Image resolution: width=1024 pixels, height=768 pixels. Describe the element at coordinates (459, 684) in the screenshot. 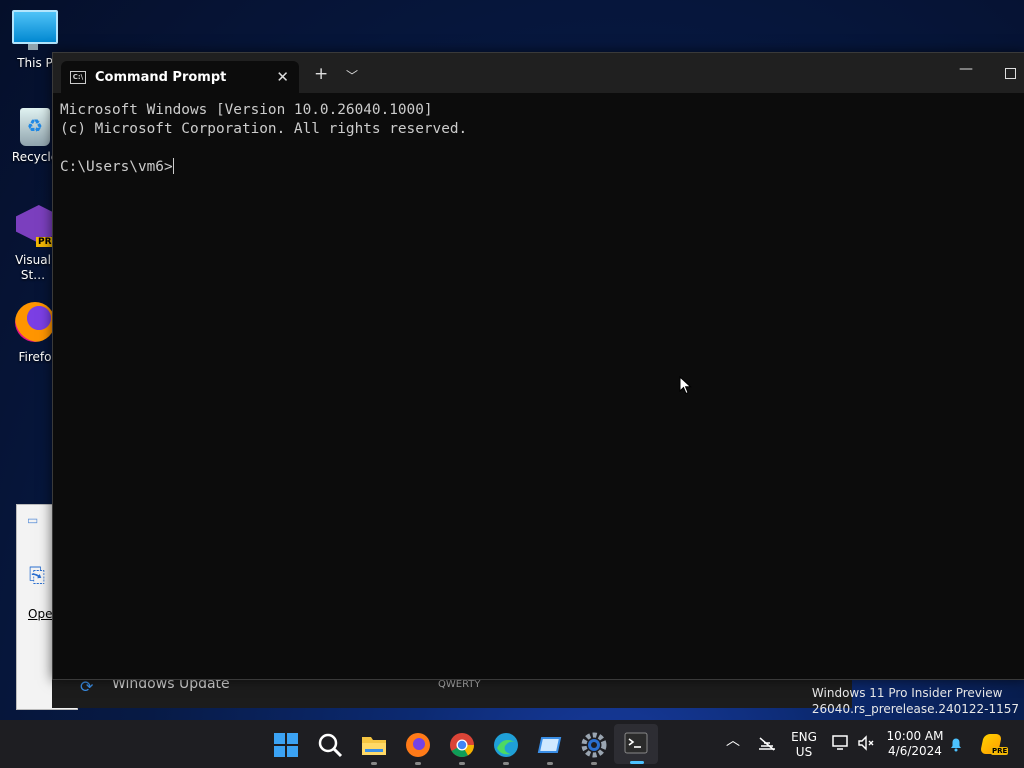

I see `keyboard-layout-label: QWERTY` at that location.